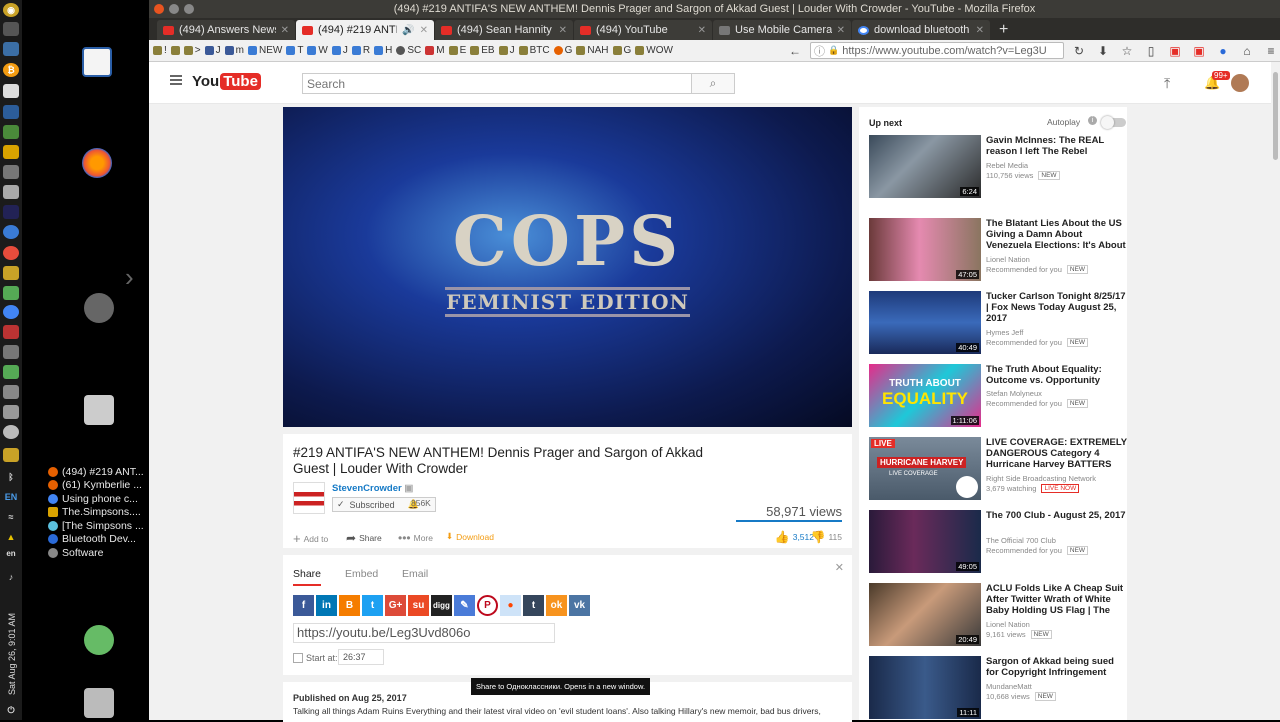 The height and width of the screenshot is (722, 1280). Describe the element at coordinates (226, 81) in the screenshot. I see `youtube-logo: You Tube` at that location.